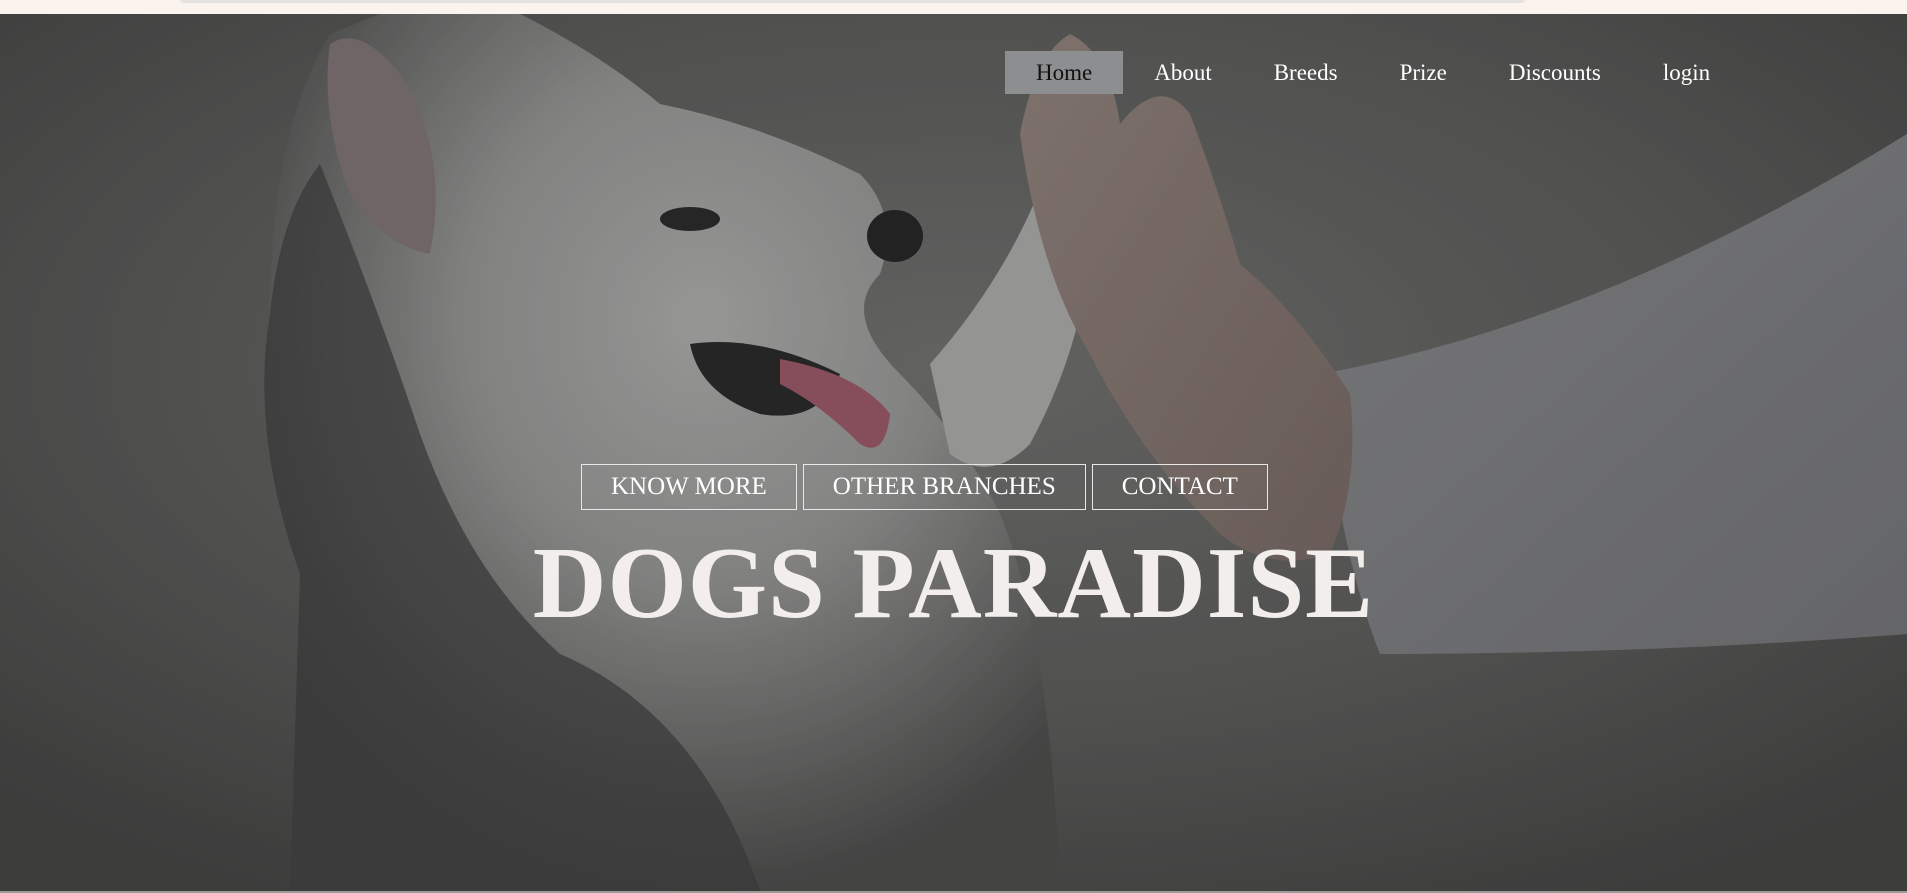 The height and width of the screenshot is (893, 1907). Describe the element at coordinates (1423, 72) in the screenshot. I see `nav-prize: Prize` at that location.